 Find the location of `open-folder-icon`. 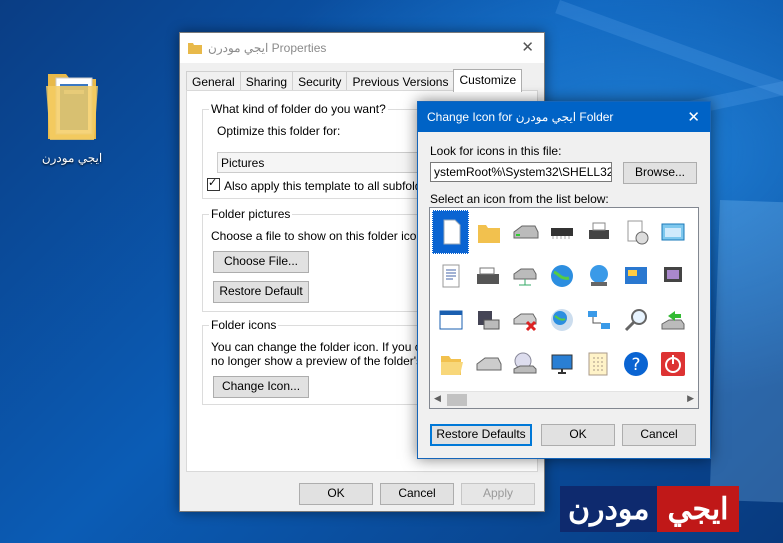

open-folder-icon is located at coordinates (450, 364).